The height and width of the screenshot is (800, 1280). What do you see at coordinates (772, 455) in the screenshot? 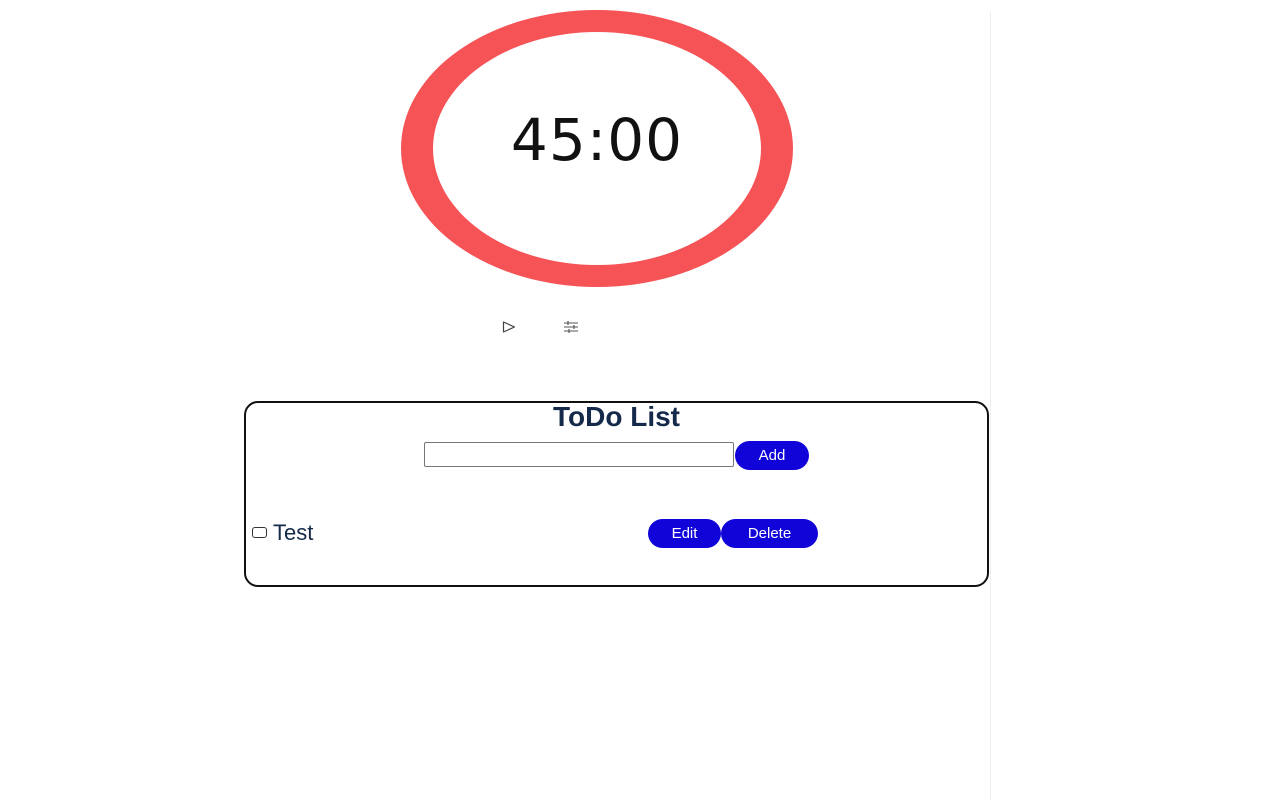
I see `add-button: Add` at bounding box center [772, 455].